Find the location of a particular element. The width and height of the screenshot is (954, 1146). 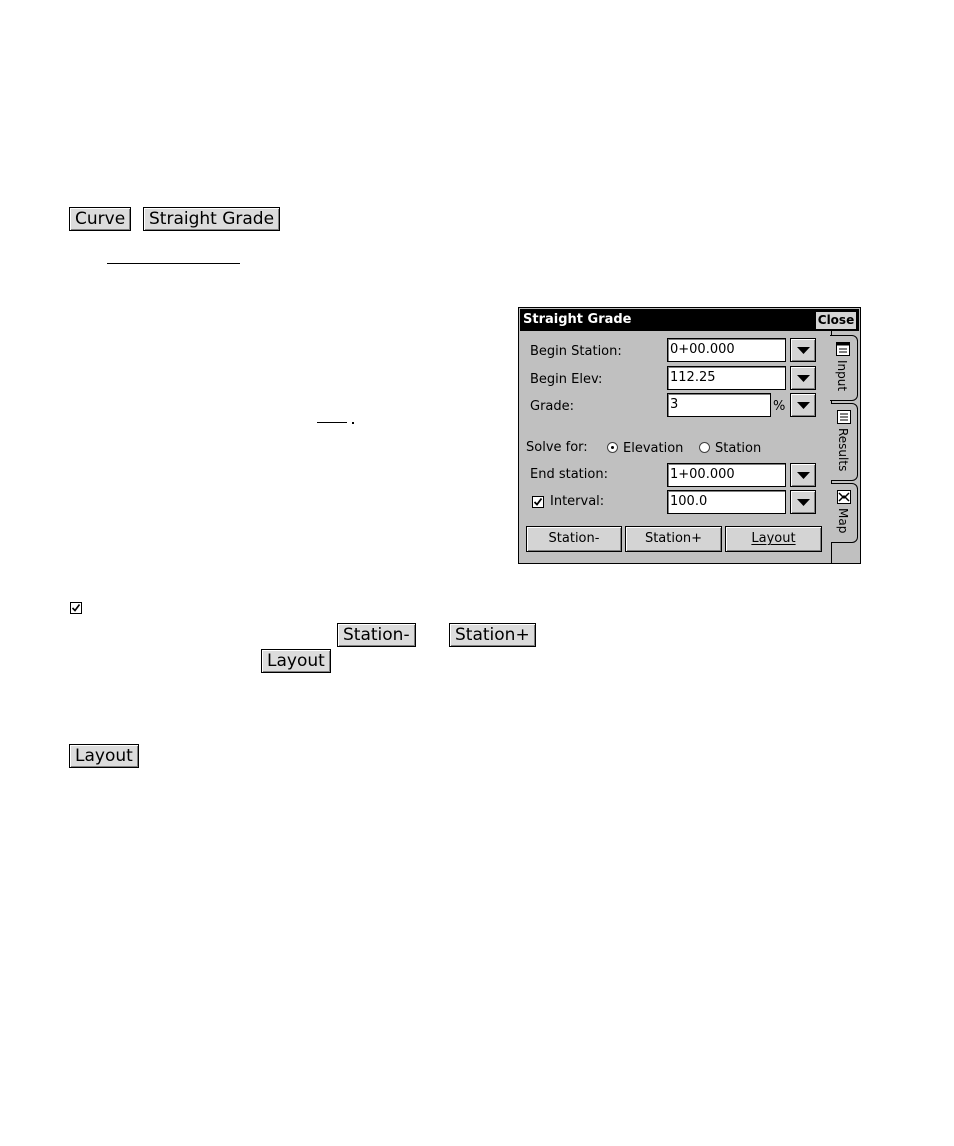

tab-results: Results is located at coordinates (844, 442).